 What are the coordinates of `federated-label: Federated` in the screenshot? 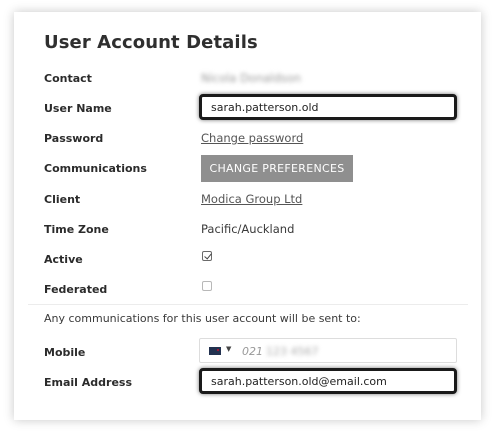 It's located at (76, 289).